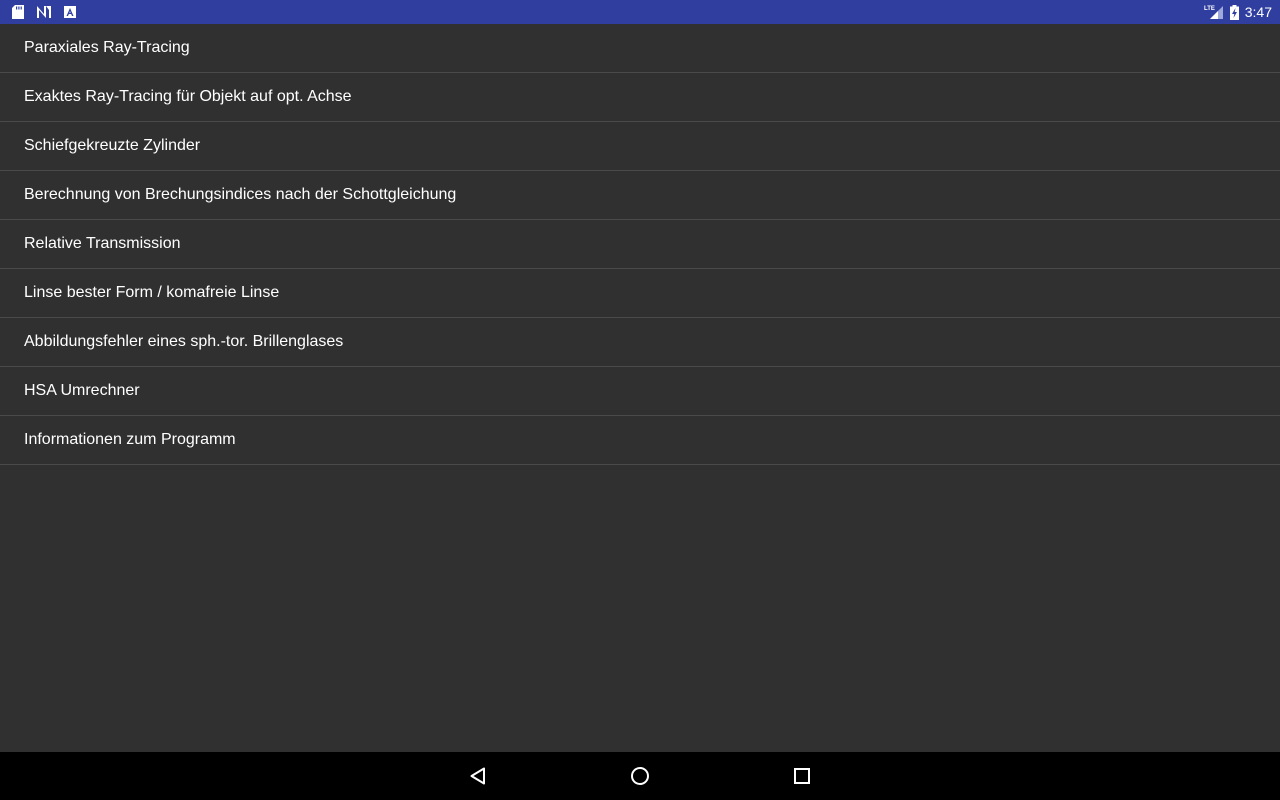 The height and width of the screenshot is (800, 1280). What do you see at coordinates (640, 12) in the screenshot?
I see `status-bar: LTE 3:47` at bounding box center [640, 12].